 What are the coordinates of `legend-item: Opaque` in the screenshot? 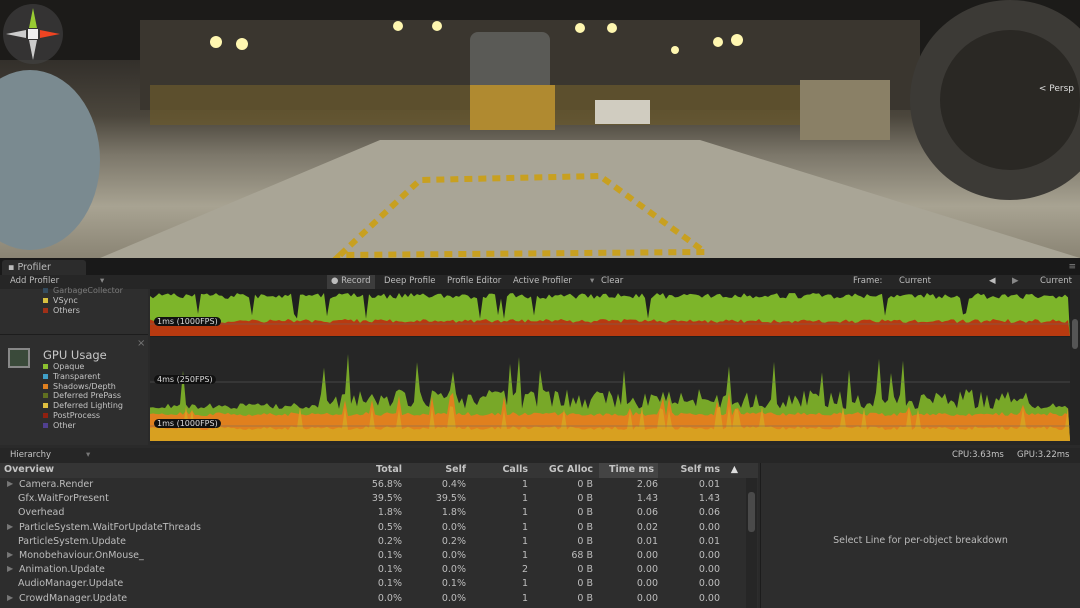 It's located at (83, 367).